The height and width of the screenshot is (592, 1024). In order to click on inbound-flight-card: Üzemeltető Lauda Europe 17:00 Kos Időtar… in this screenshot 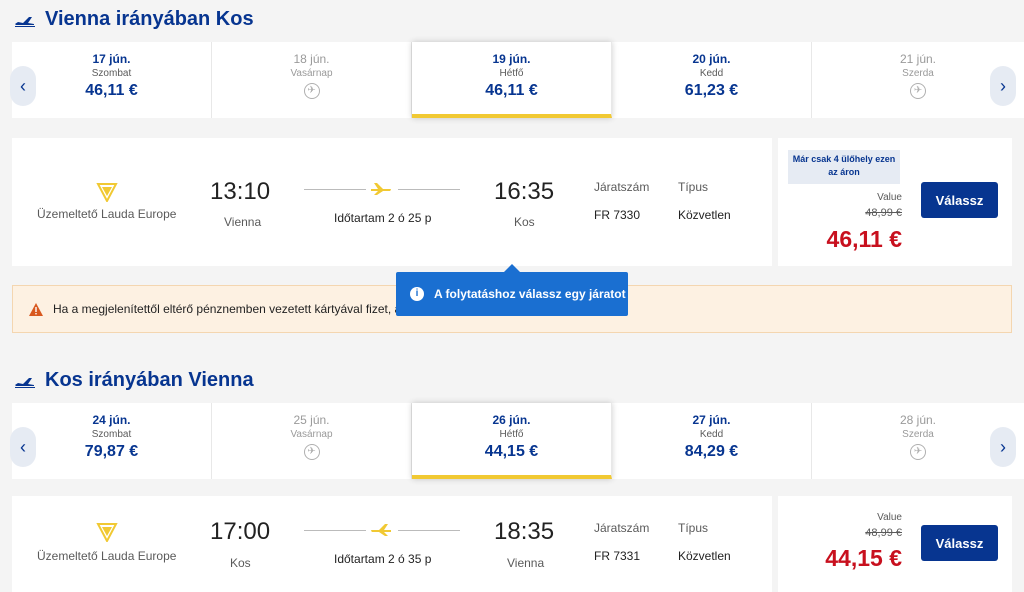, I will do `click(392, 544)`.